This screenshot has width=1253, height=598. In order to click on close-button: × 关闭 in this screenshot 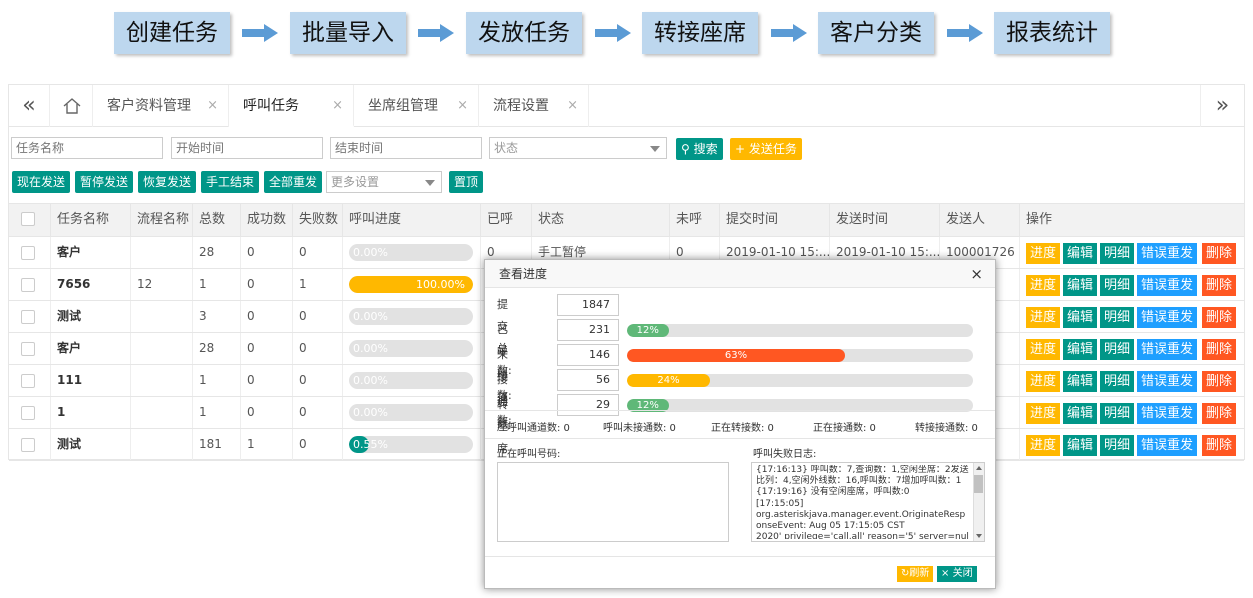, I will do `click(957, 574)`.